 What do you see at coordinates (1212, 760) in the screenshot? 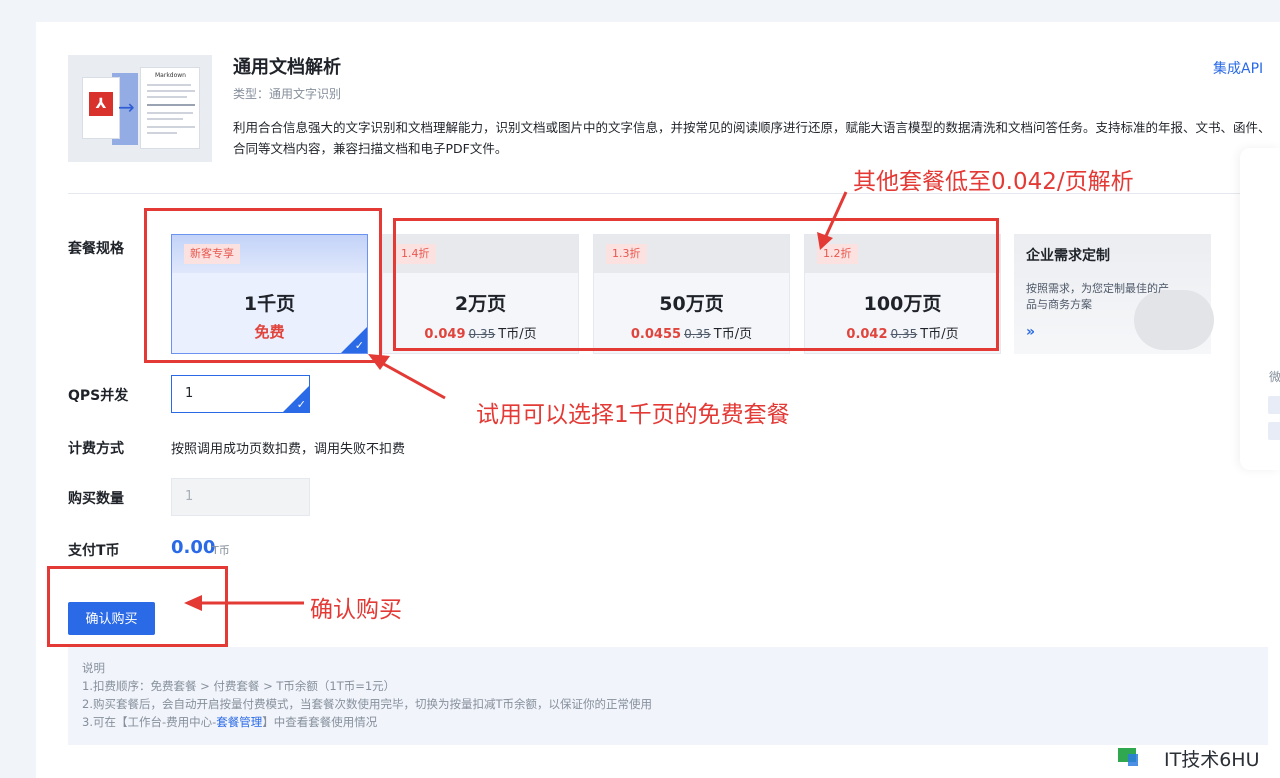
I see `watermark-text: IT技术6HU` at bounding box center [1212, 760].